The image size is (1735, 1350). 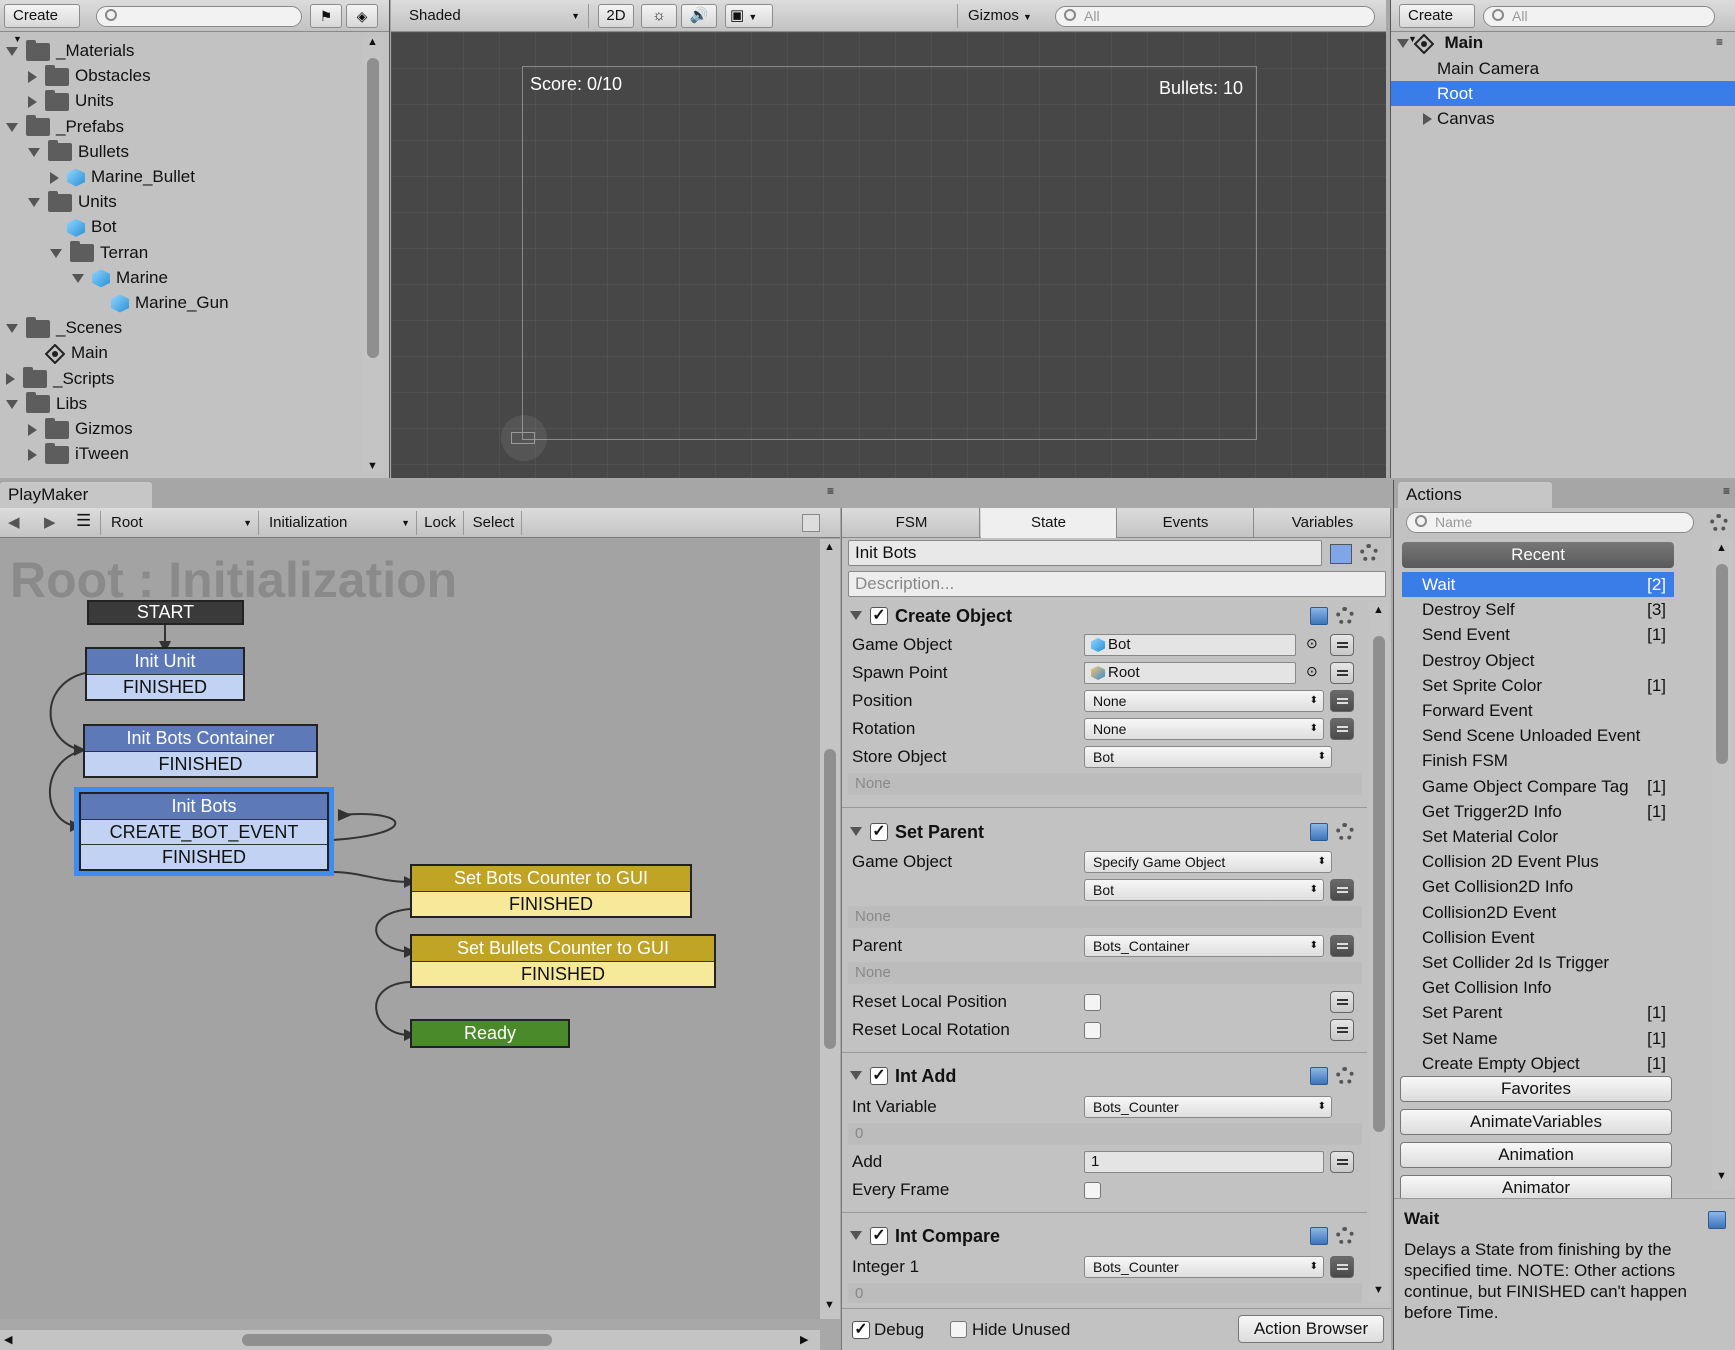 What do you see at coordinates (68, 352) in the screenshot?
I see `project-item: Main` at bounding box center [68, 352].